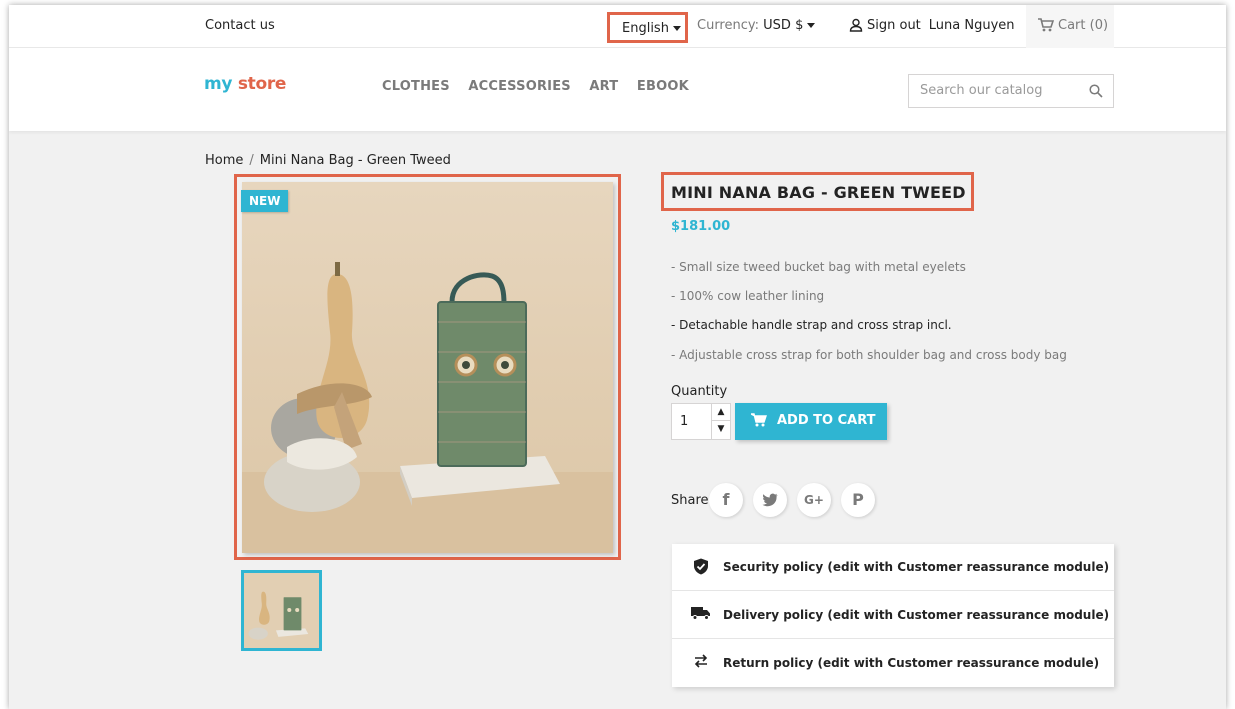 The image size is (1235, 709). I want to click on language-selector: English, so click(647, 27).